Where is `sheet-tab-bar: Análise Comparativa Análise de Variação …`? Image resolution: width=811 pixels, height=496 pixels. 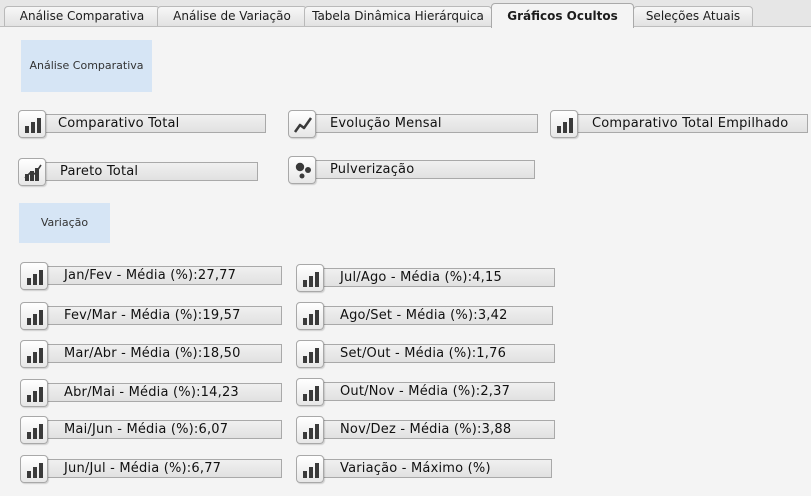 sheet-tab-bar: Análise Comparativa Análise de Variação … is located at coordinates (405, 14).